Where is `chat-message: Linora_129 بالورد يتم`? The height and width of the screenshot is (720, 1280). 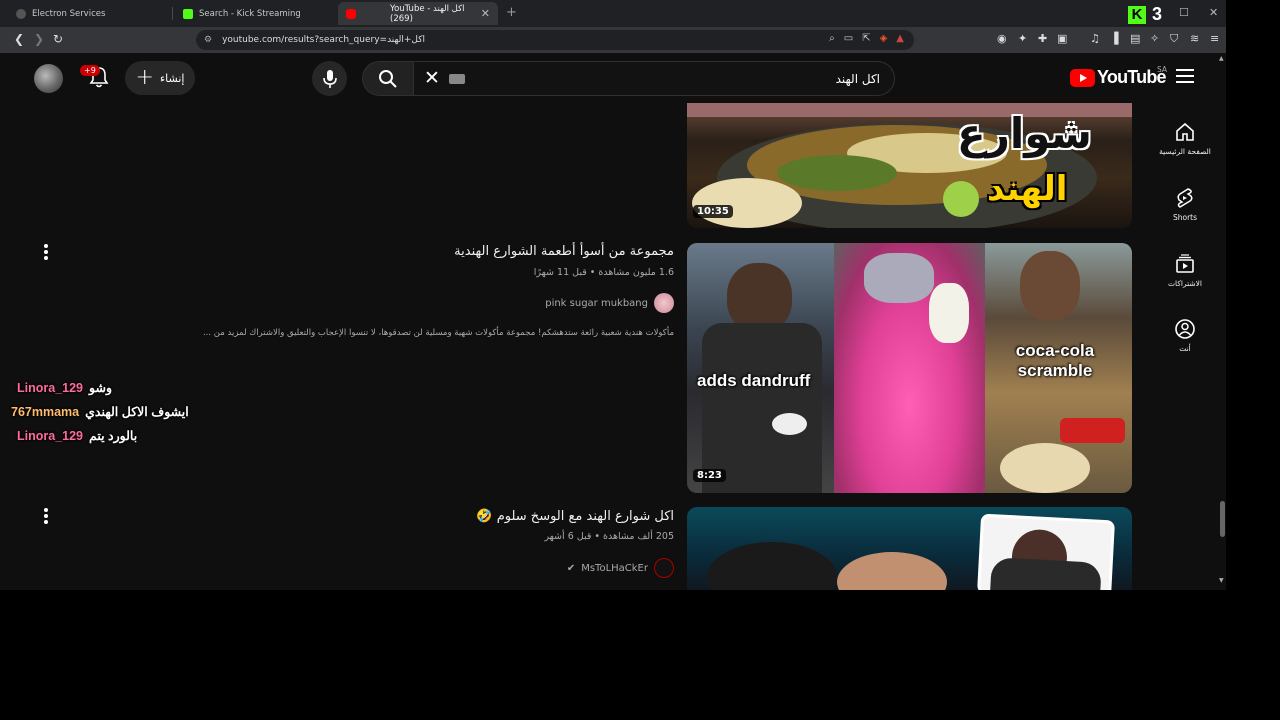 chat-message: Linora_129 بالورد يتم is located at coordinates (77, 435).